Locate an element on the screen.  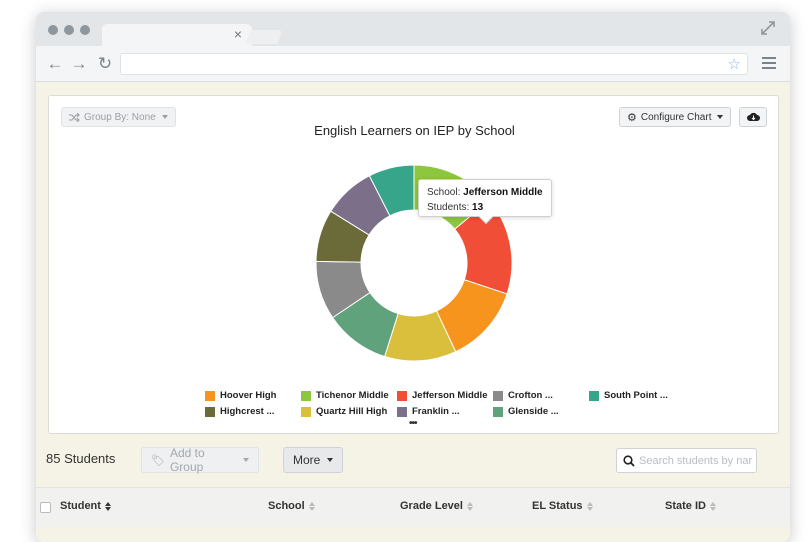
column-label: Grade Level is located at coordinates (431, 506).